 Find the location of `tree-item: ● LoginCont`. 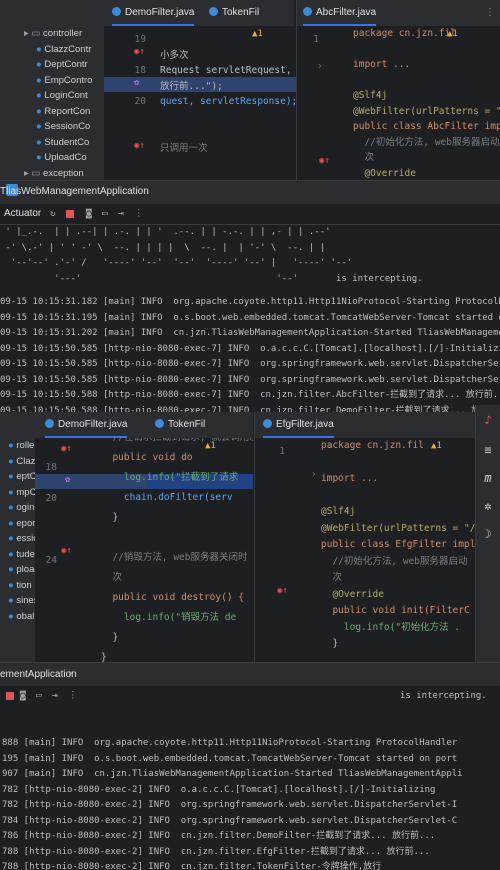

tree-item: ● LoginCont is located at coordinates (52, 96).